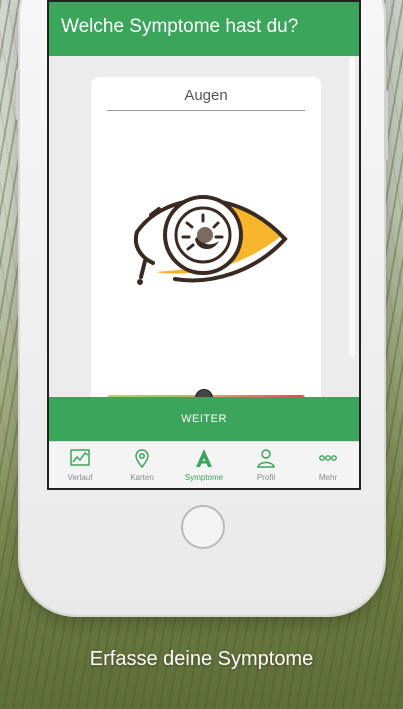 The height and width of the screenshot is (709, 403). What do you see at coordinates (328, 477) in the screenshot?
I see `tab-label-mehr: Mehr` at bounding box center [328, 477].